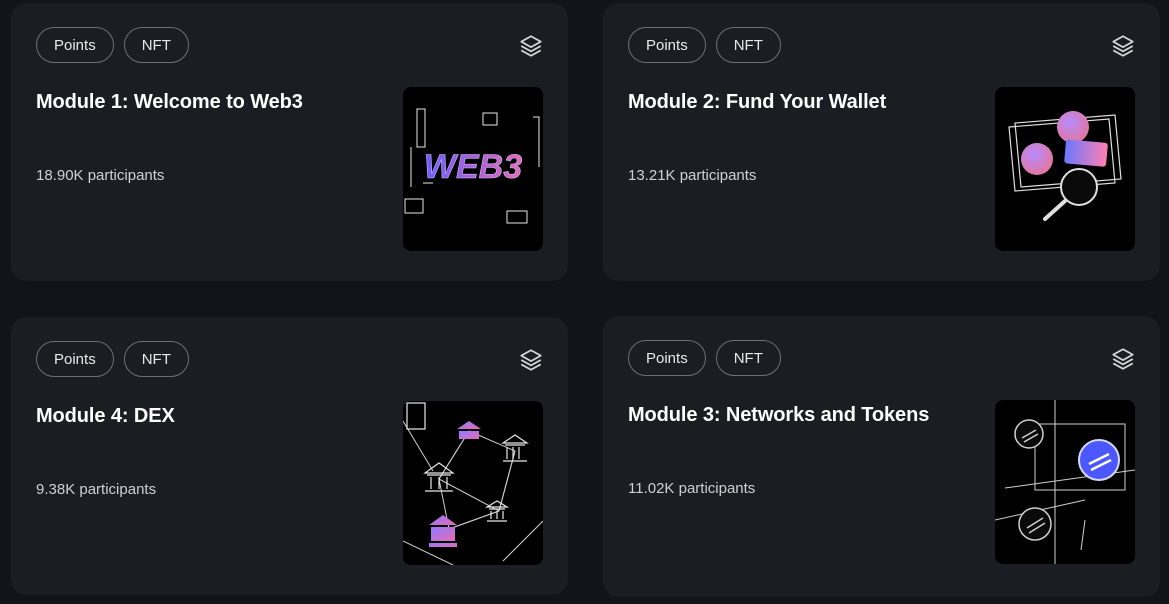 This screenshot has height=604, width=1169. I want to click on module-title: Module 3: Networks and Tokens, so click(779, 415).